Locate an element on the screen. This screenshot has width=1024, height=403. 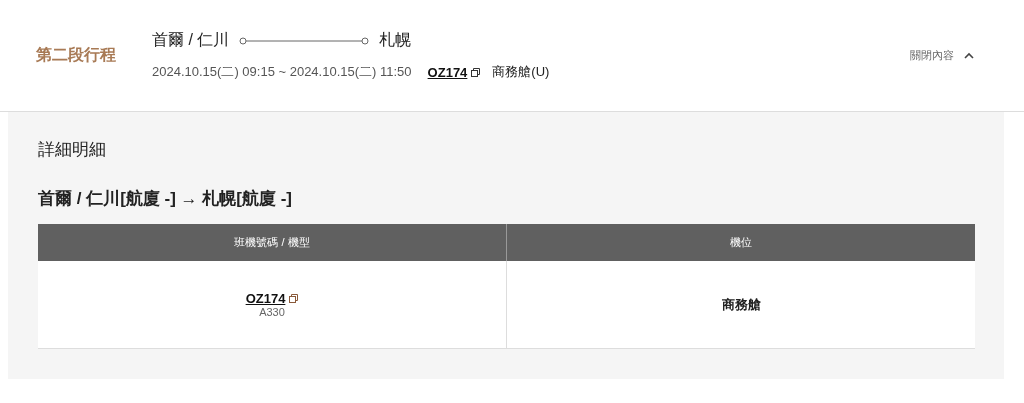
route-line-icon is located at coordinates (304, 40).